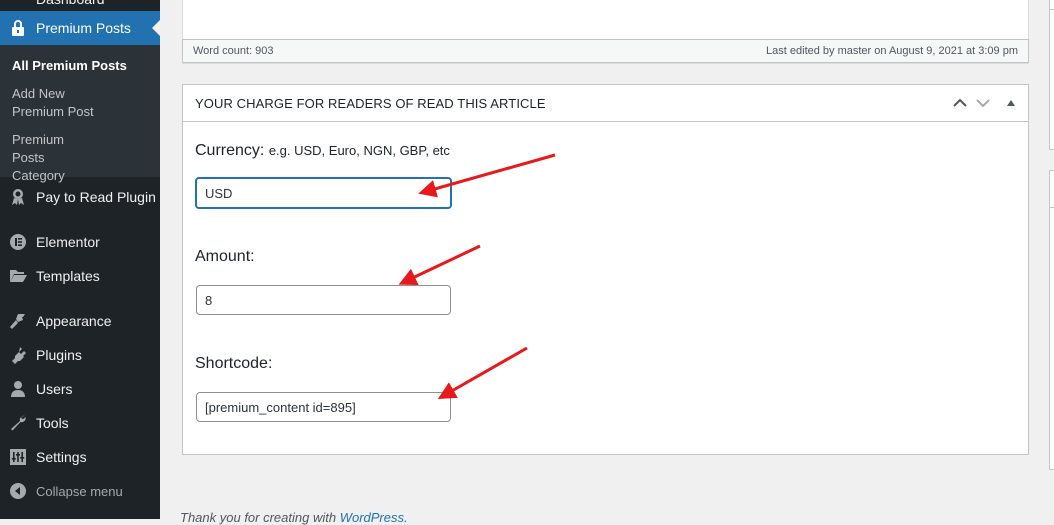  What do you see at coordinates (83, 28) in the screenshot?
I see `menu-item-label: Premium Posts` at bounding box center [83, 28].